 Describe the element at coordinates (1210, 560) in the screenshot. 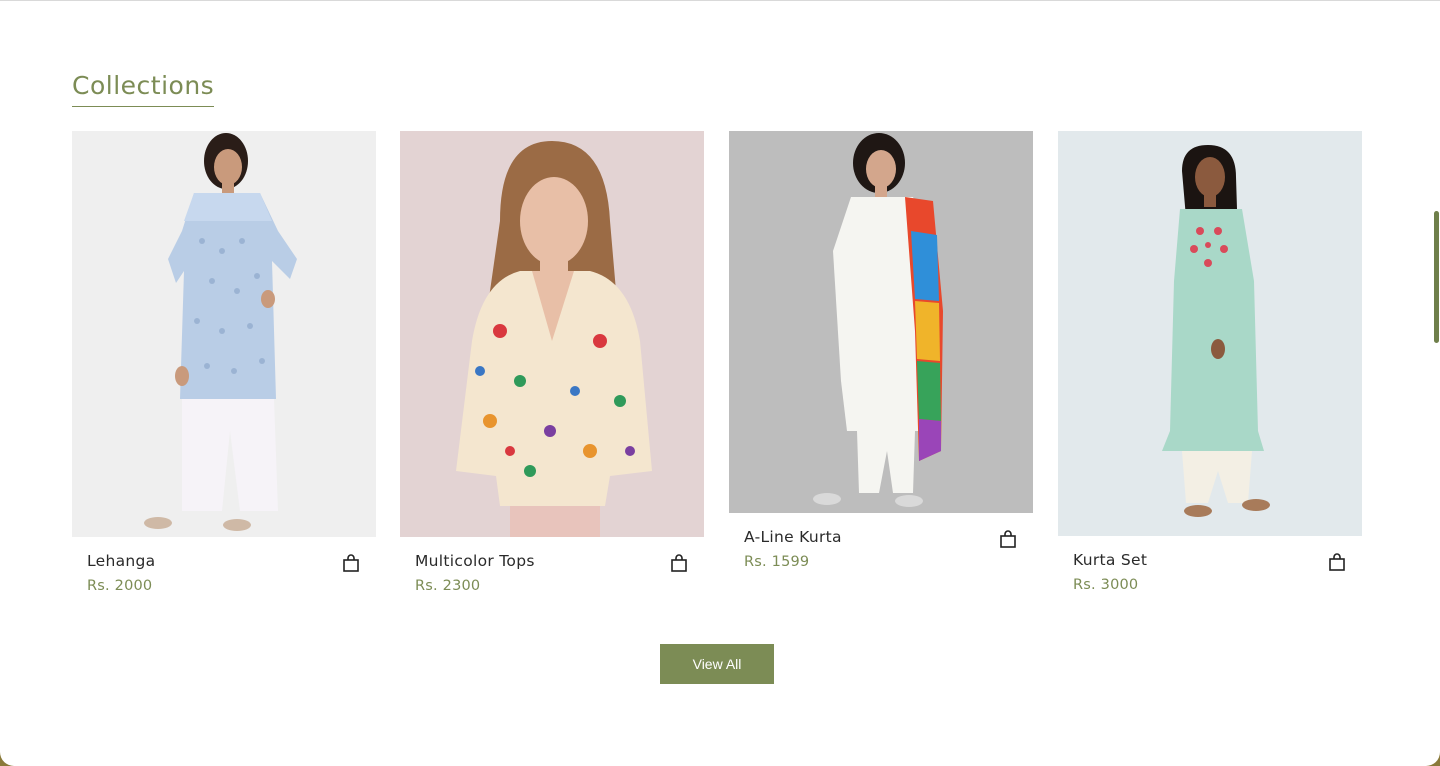

I see `product-name: Kurta Set` at that location.